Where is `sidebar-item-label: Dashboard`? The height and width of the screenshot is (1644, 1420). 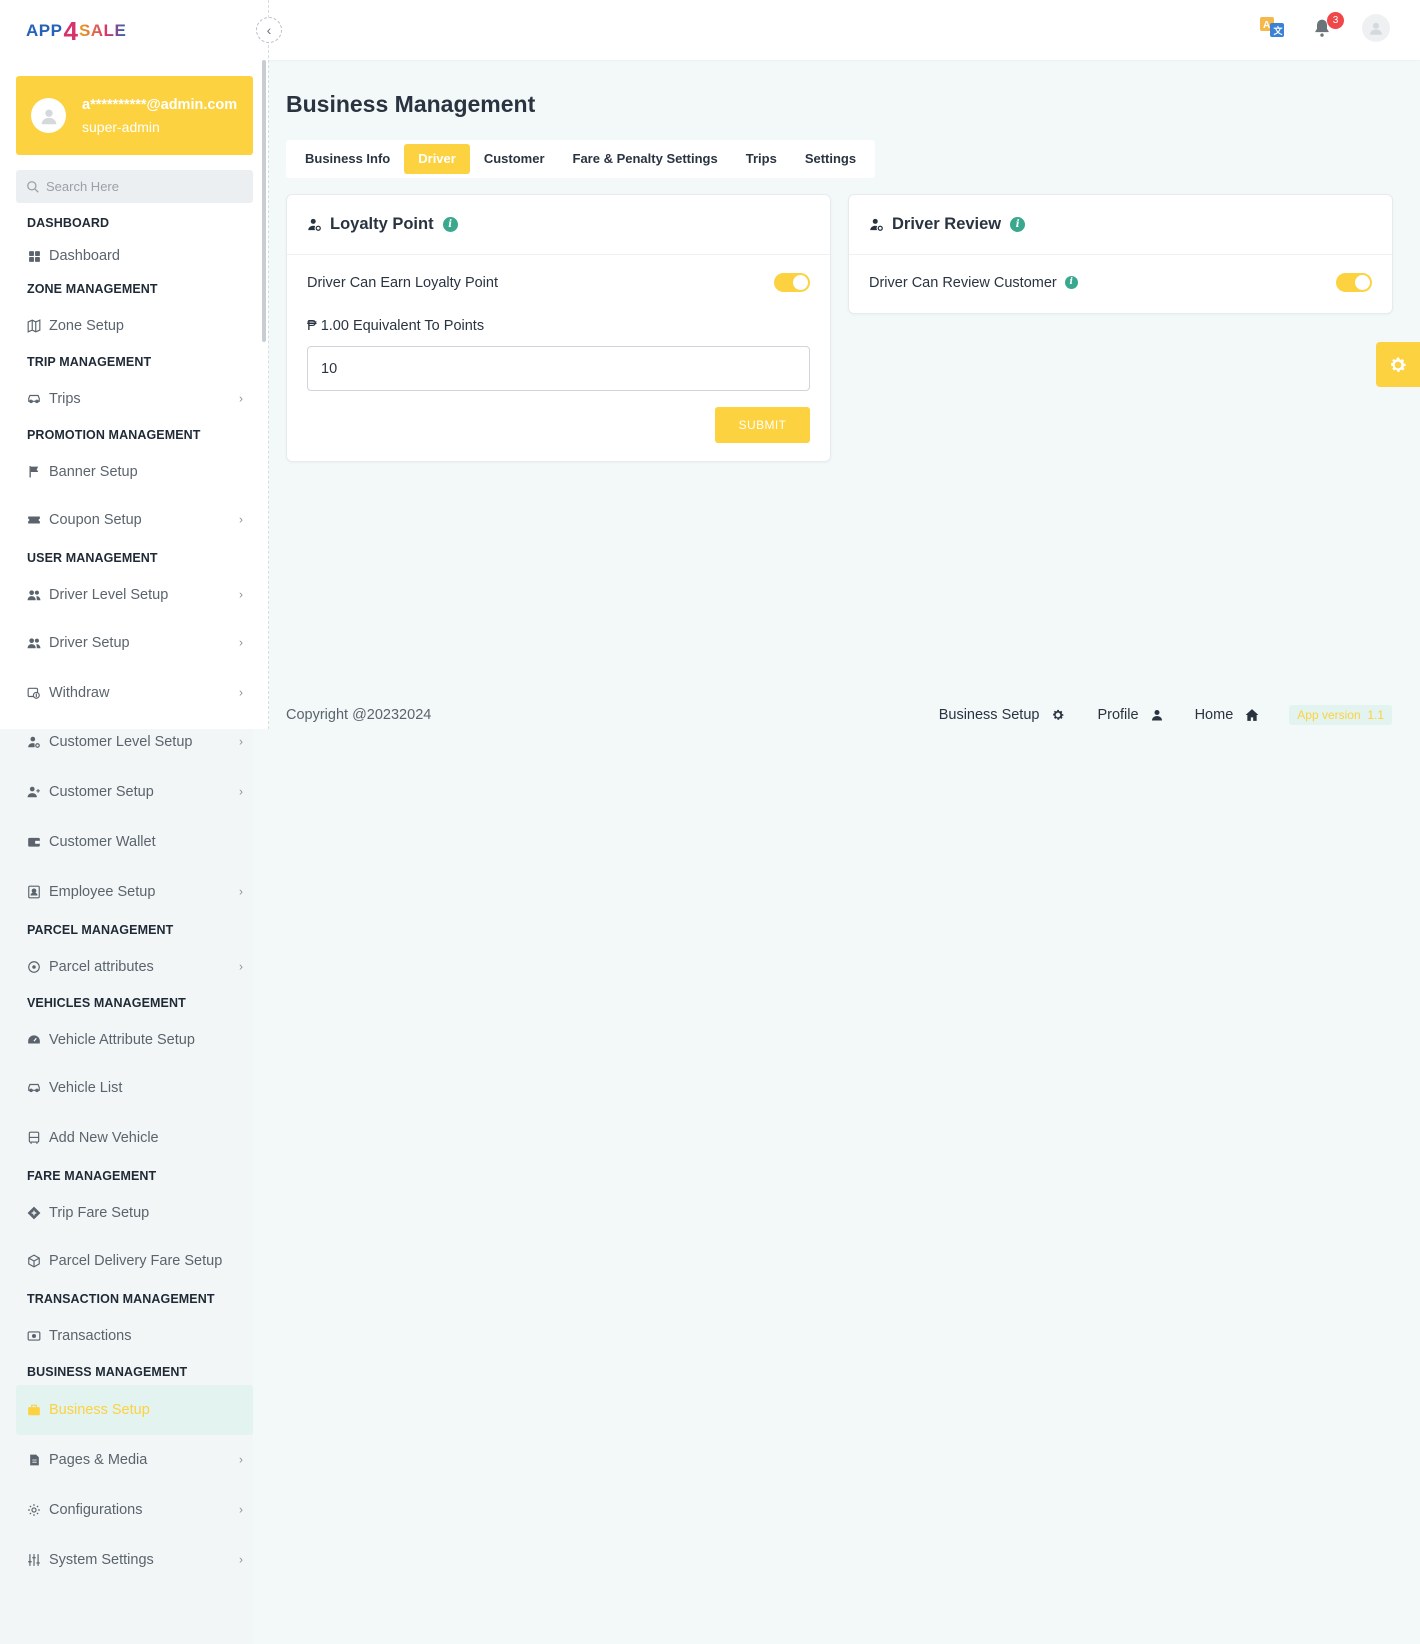
sidebar-item-label: Dashboard is located at coordinates (84, 256).